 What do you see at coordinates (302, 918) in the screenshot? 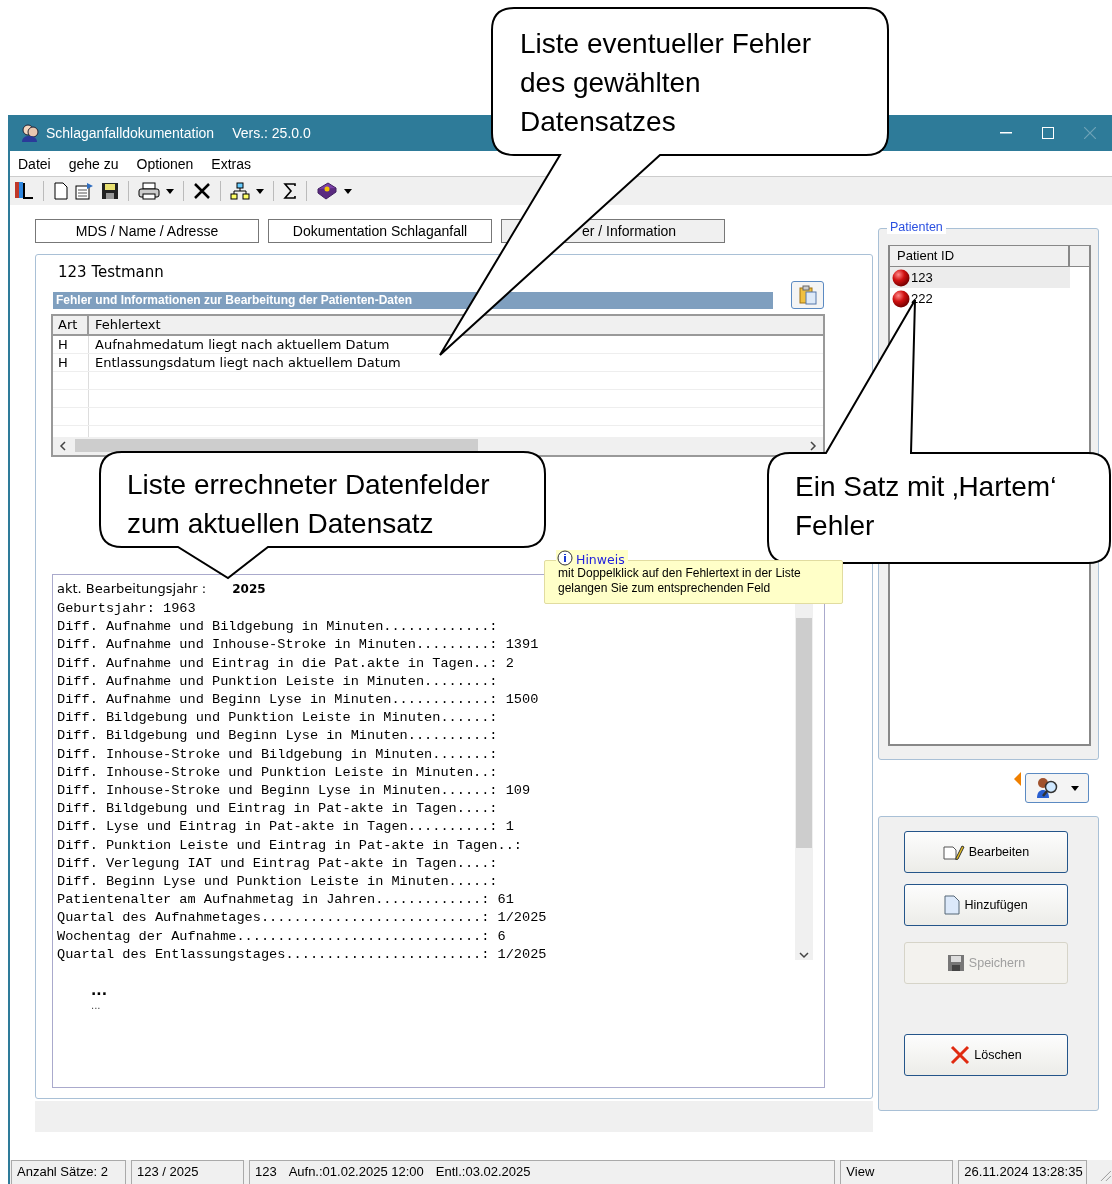
I see `text-line: Quartal des Aufnahmetages...........................: 1/2025` at bounding box center [302, 918].